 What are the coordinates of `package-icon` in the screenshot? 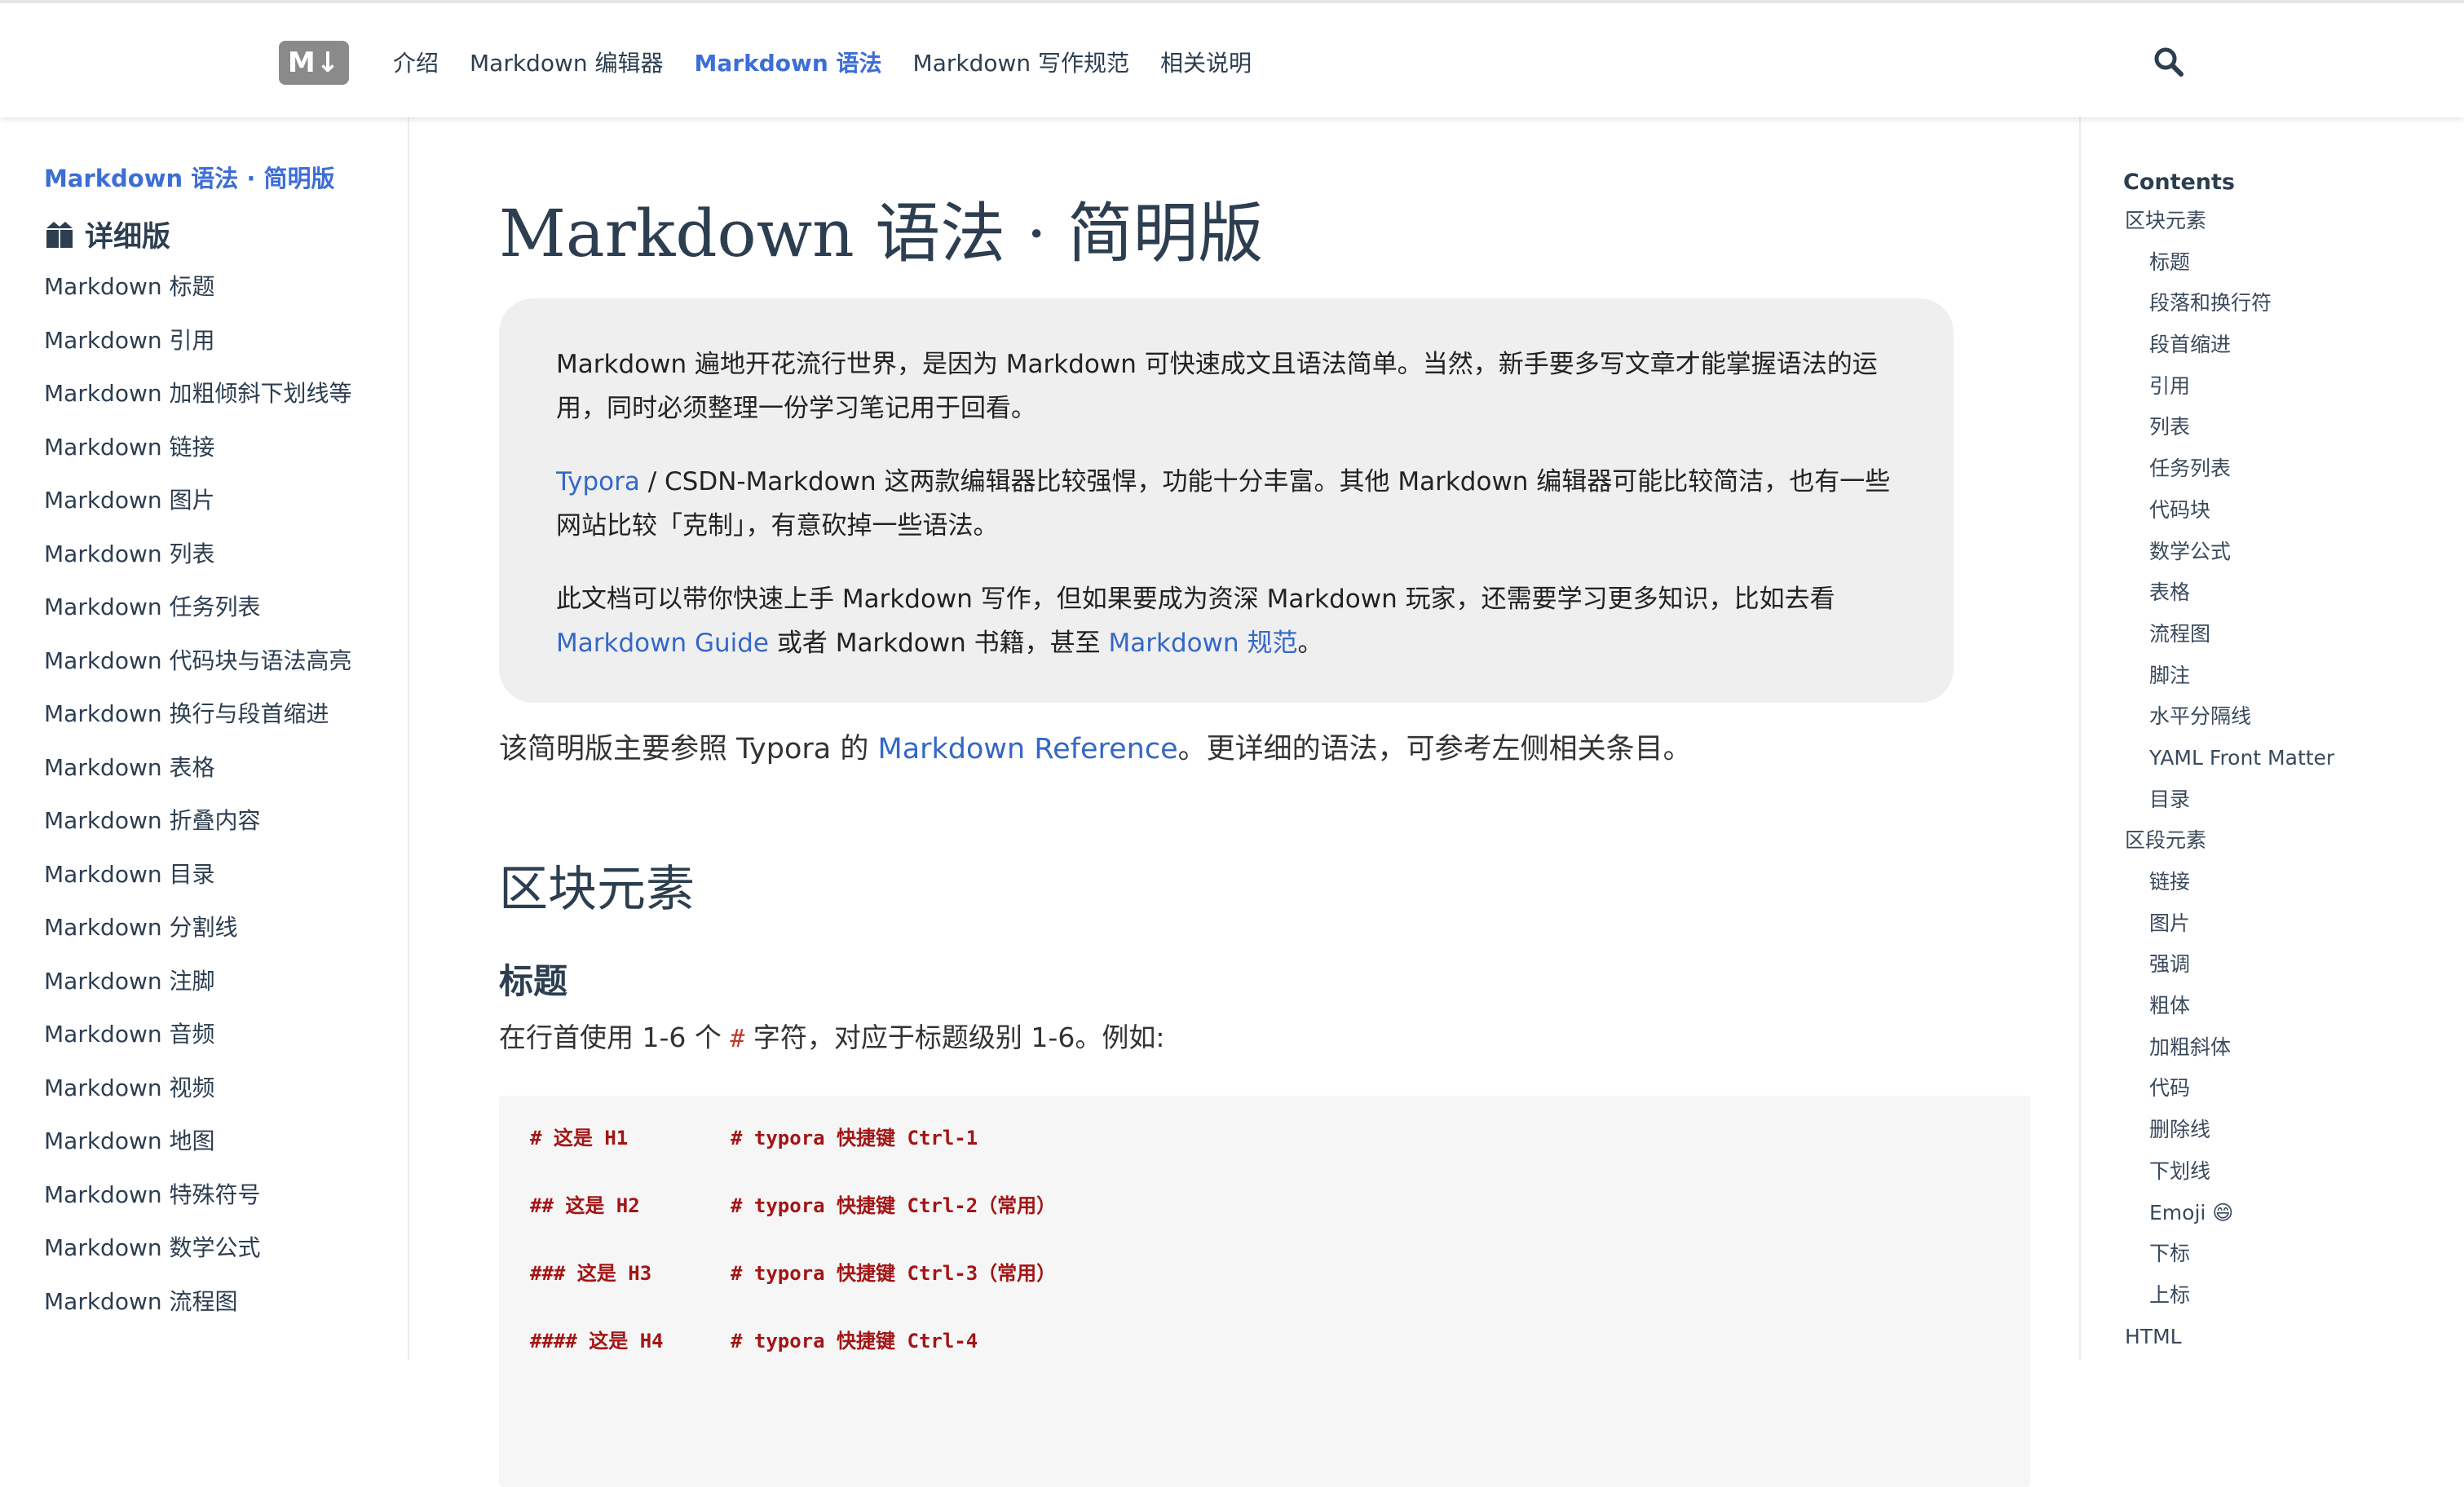 It's located at (59, 234).